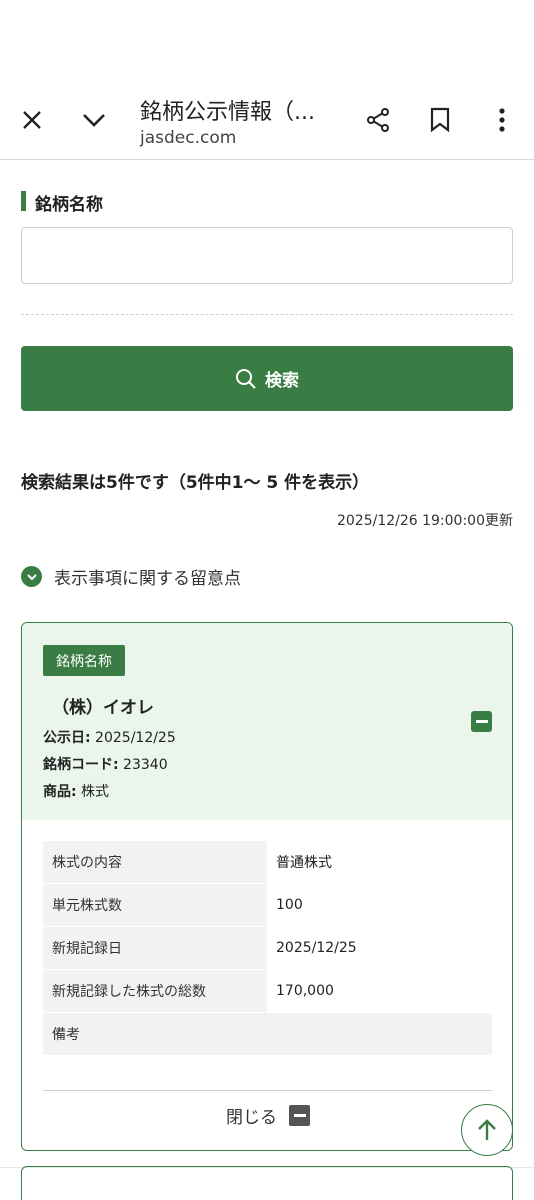 Image resolution: width=534 pixels, height=1200 pixels. What do you see at coordinates (155, 991) in the screenshot?
I see `table-key: 新規記録した株式の総数` at bounding box center [155, 991].